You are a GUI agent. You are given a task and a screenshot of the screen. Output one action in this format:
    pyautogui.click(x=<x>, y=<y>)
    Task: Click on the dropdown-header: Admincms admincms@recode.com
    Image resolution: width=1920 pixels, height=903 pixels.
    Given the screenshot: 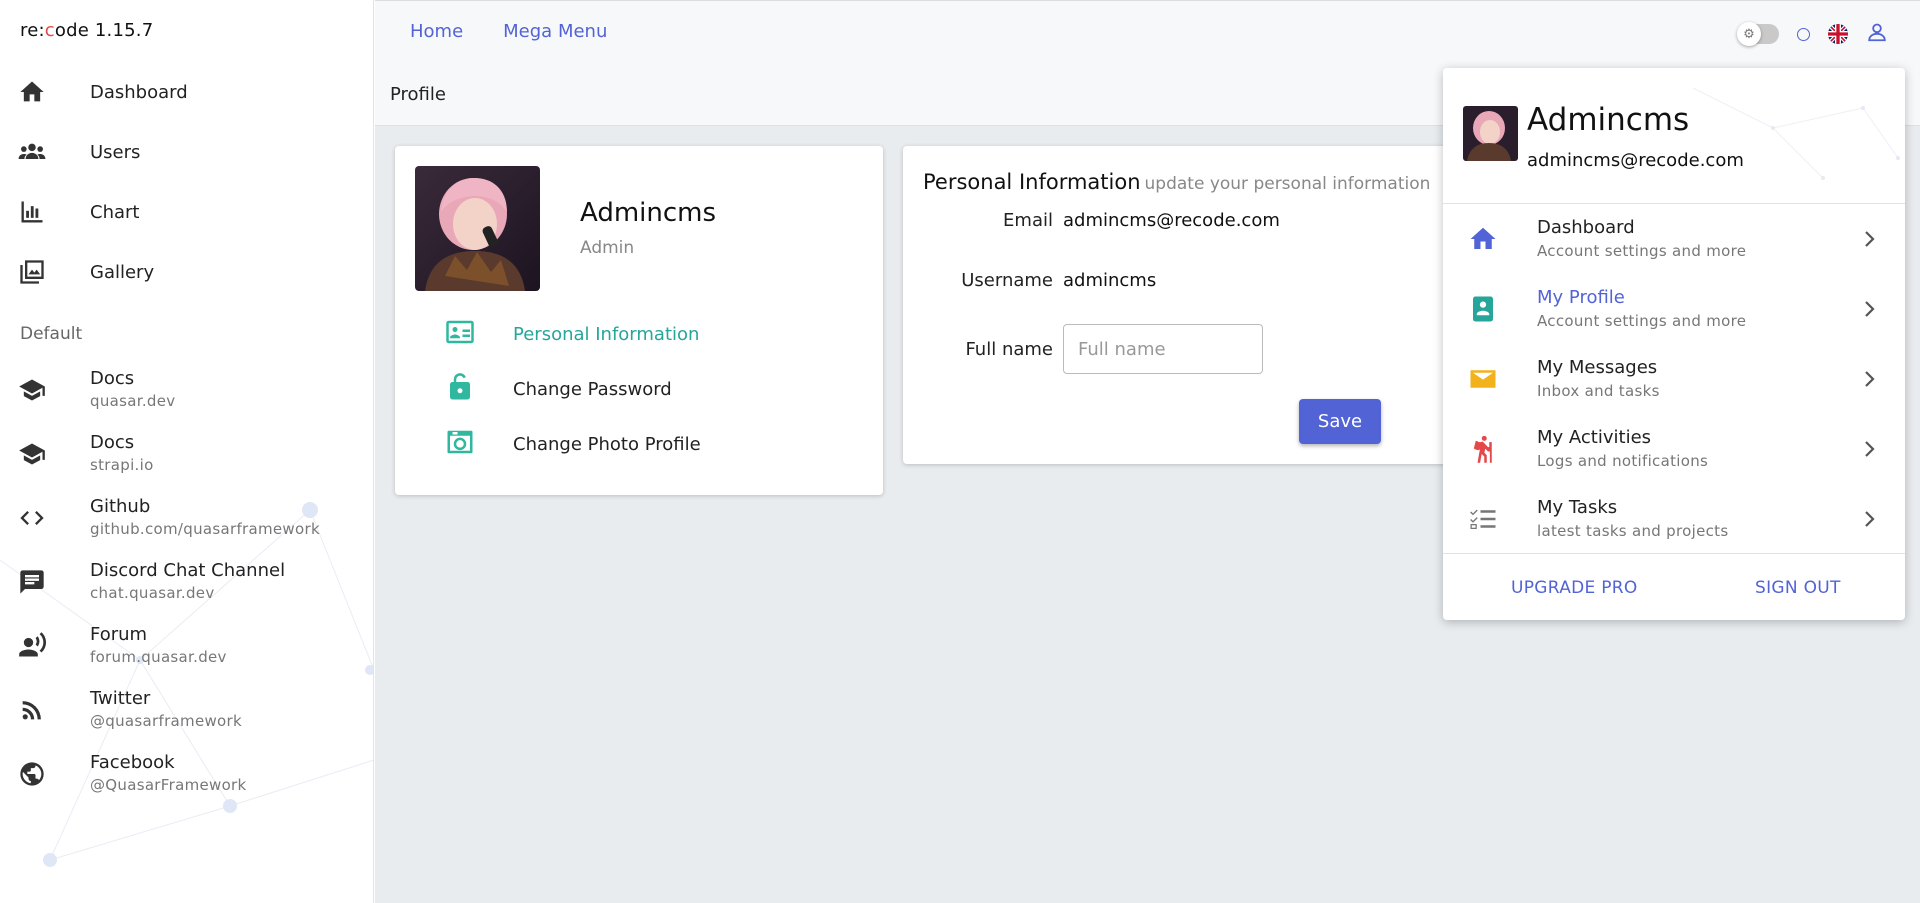 What is the action you would take?
    pyautogui.click(x=1674, y=136)
    